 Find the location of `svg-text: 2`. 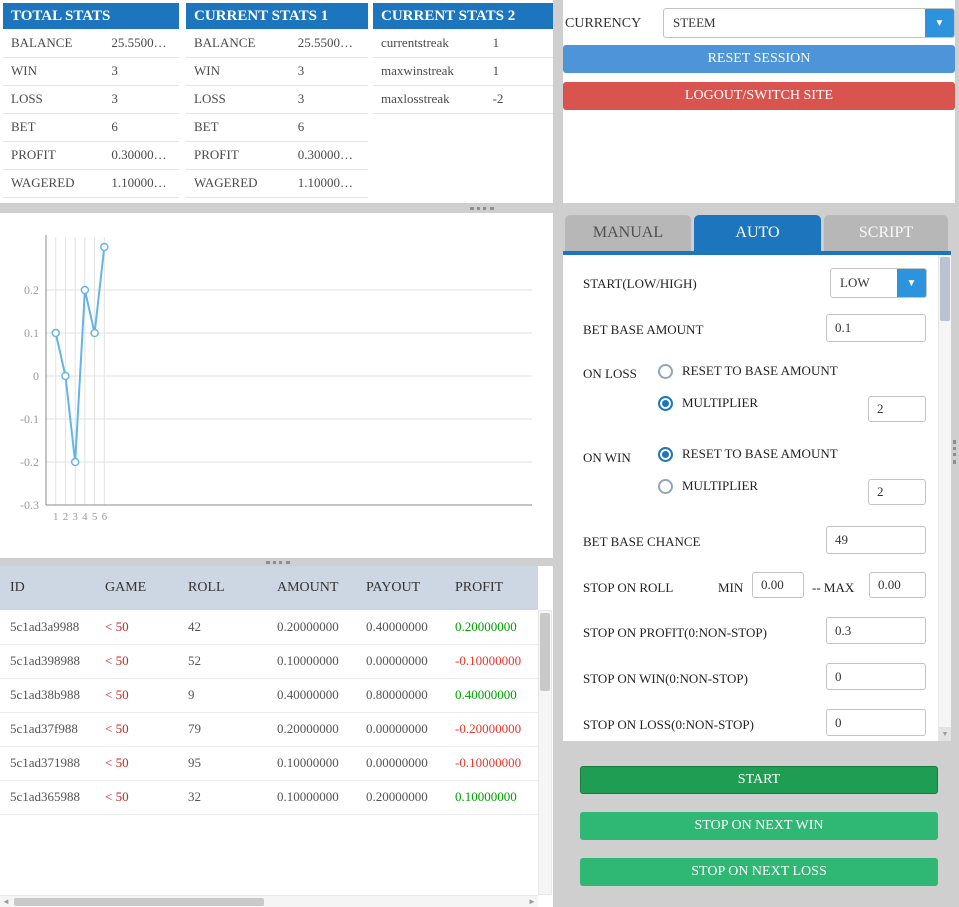

svg-text: 2 is located at coordinates (66, 517).